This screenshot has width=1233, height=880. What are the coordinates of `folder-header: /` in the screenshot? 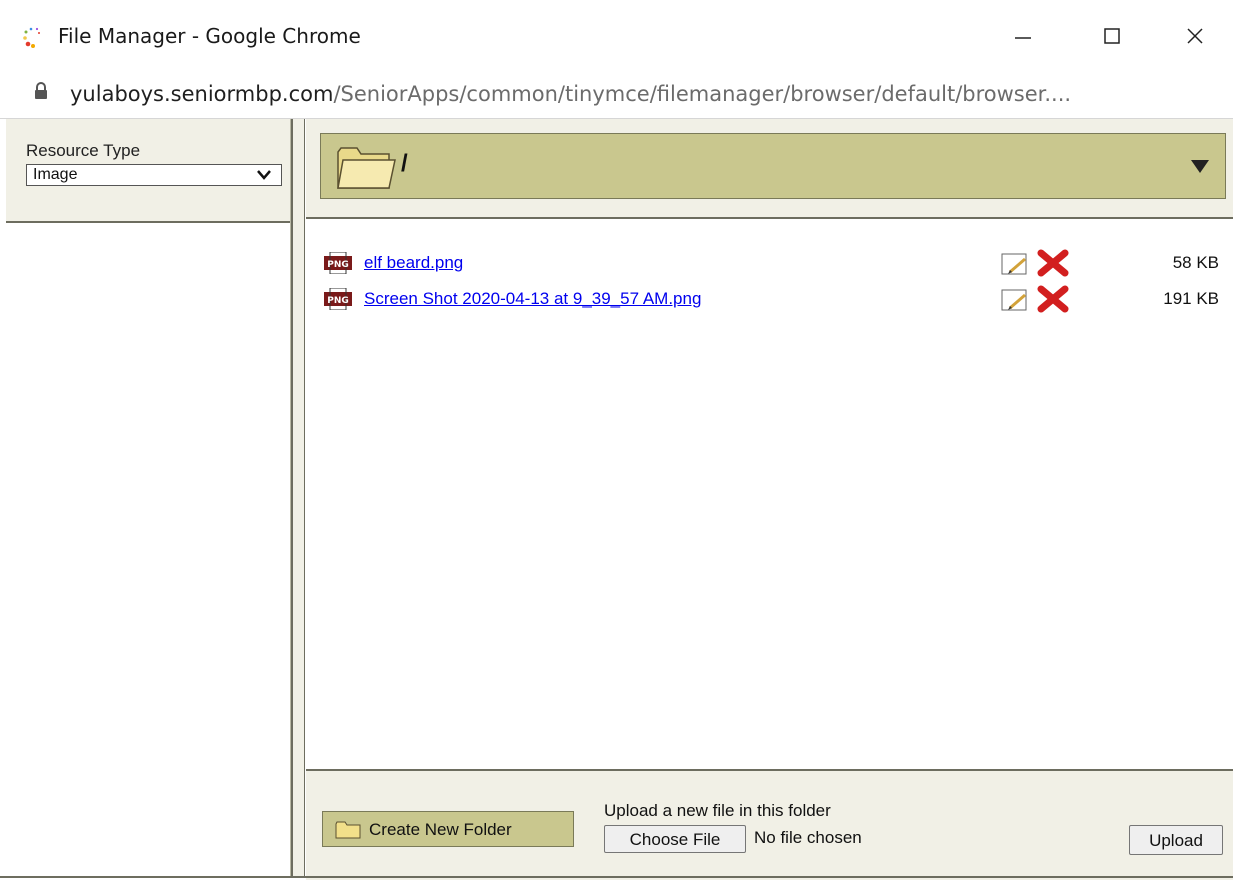 It's located at (769, 169).